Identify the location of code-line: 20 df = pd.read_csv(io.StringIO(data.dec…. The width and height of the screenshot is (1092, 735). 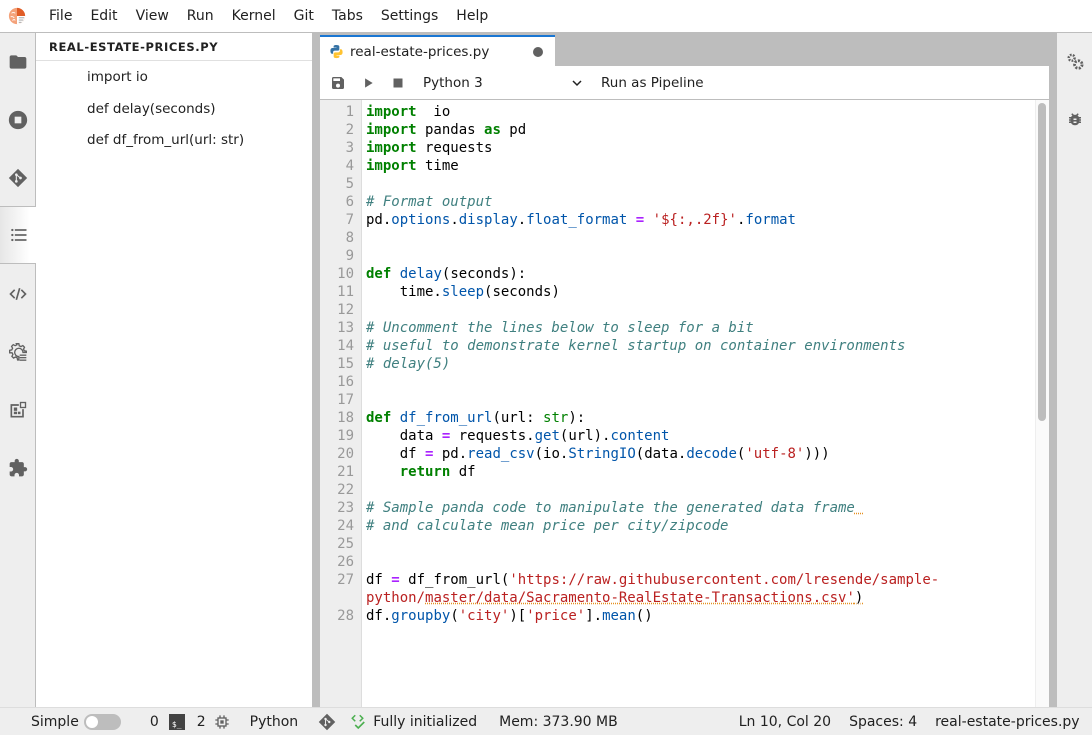
(677, 454).